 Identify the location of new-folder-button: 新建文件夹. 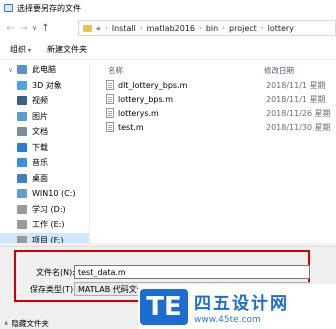
(67, 49).